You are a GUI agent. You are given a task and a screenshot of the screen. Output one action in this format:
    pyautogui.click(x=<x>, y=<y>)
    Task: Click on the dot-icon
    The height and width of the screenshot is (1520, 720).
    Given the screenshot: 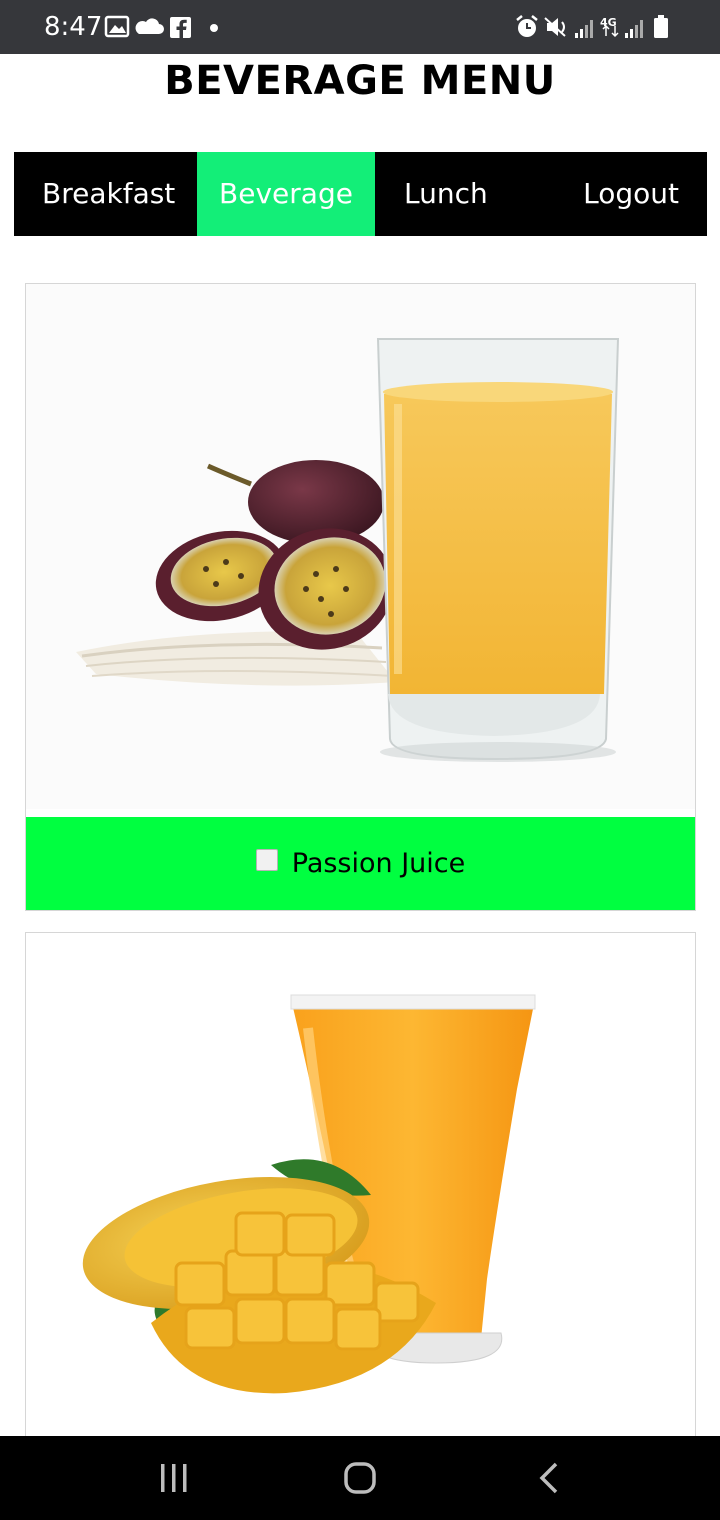 What is the action you would take?
    pyautogui.click(x=214, y=28)
    